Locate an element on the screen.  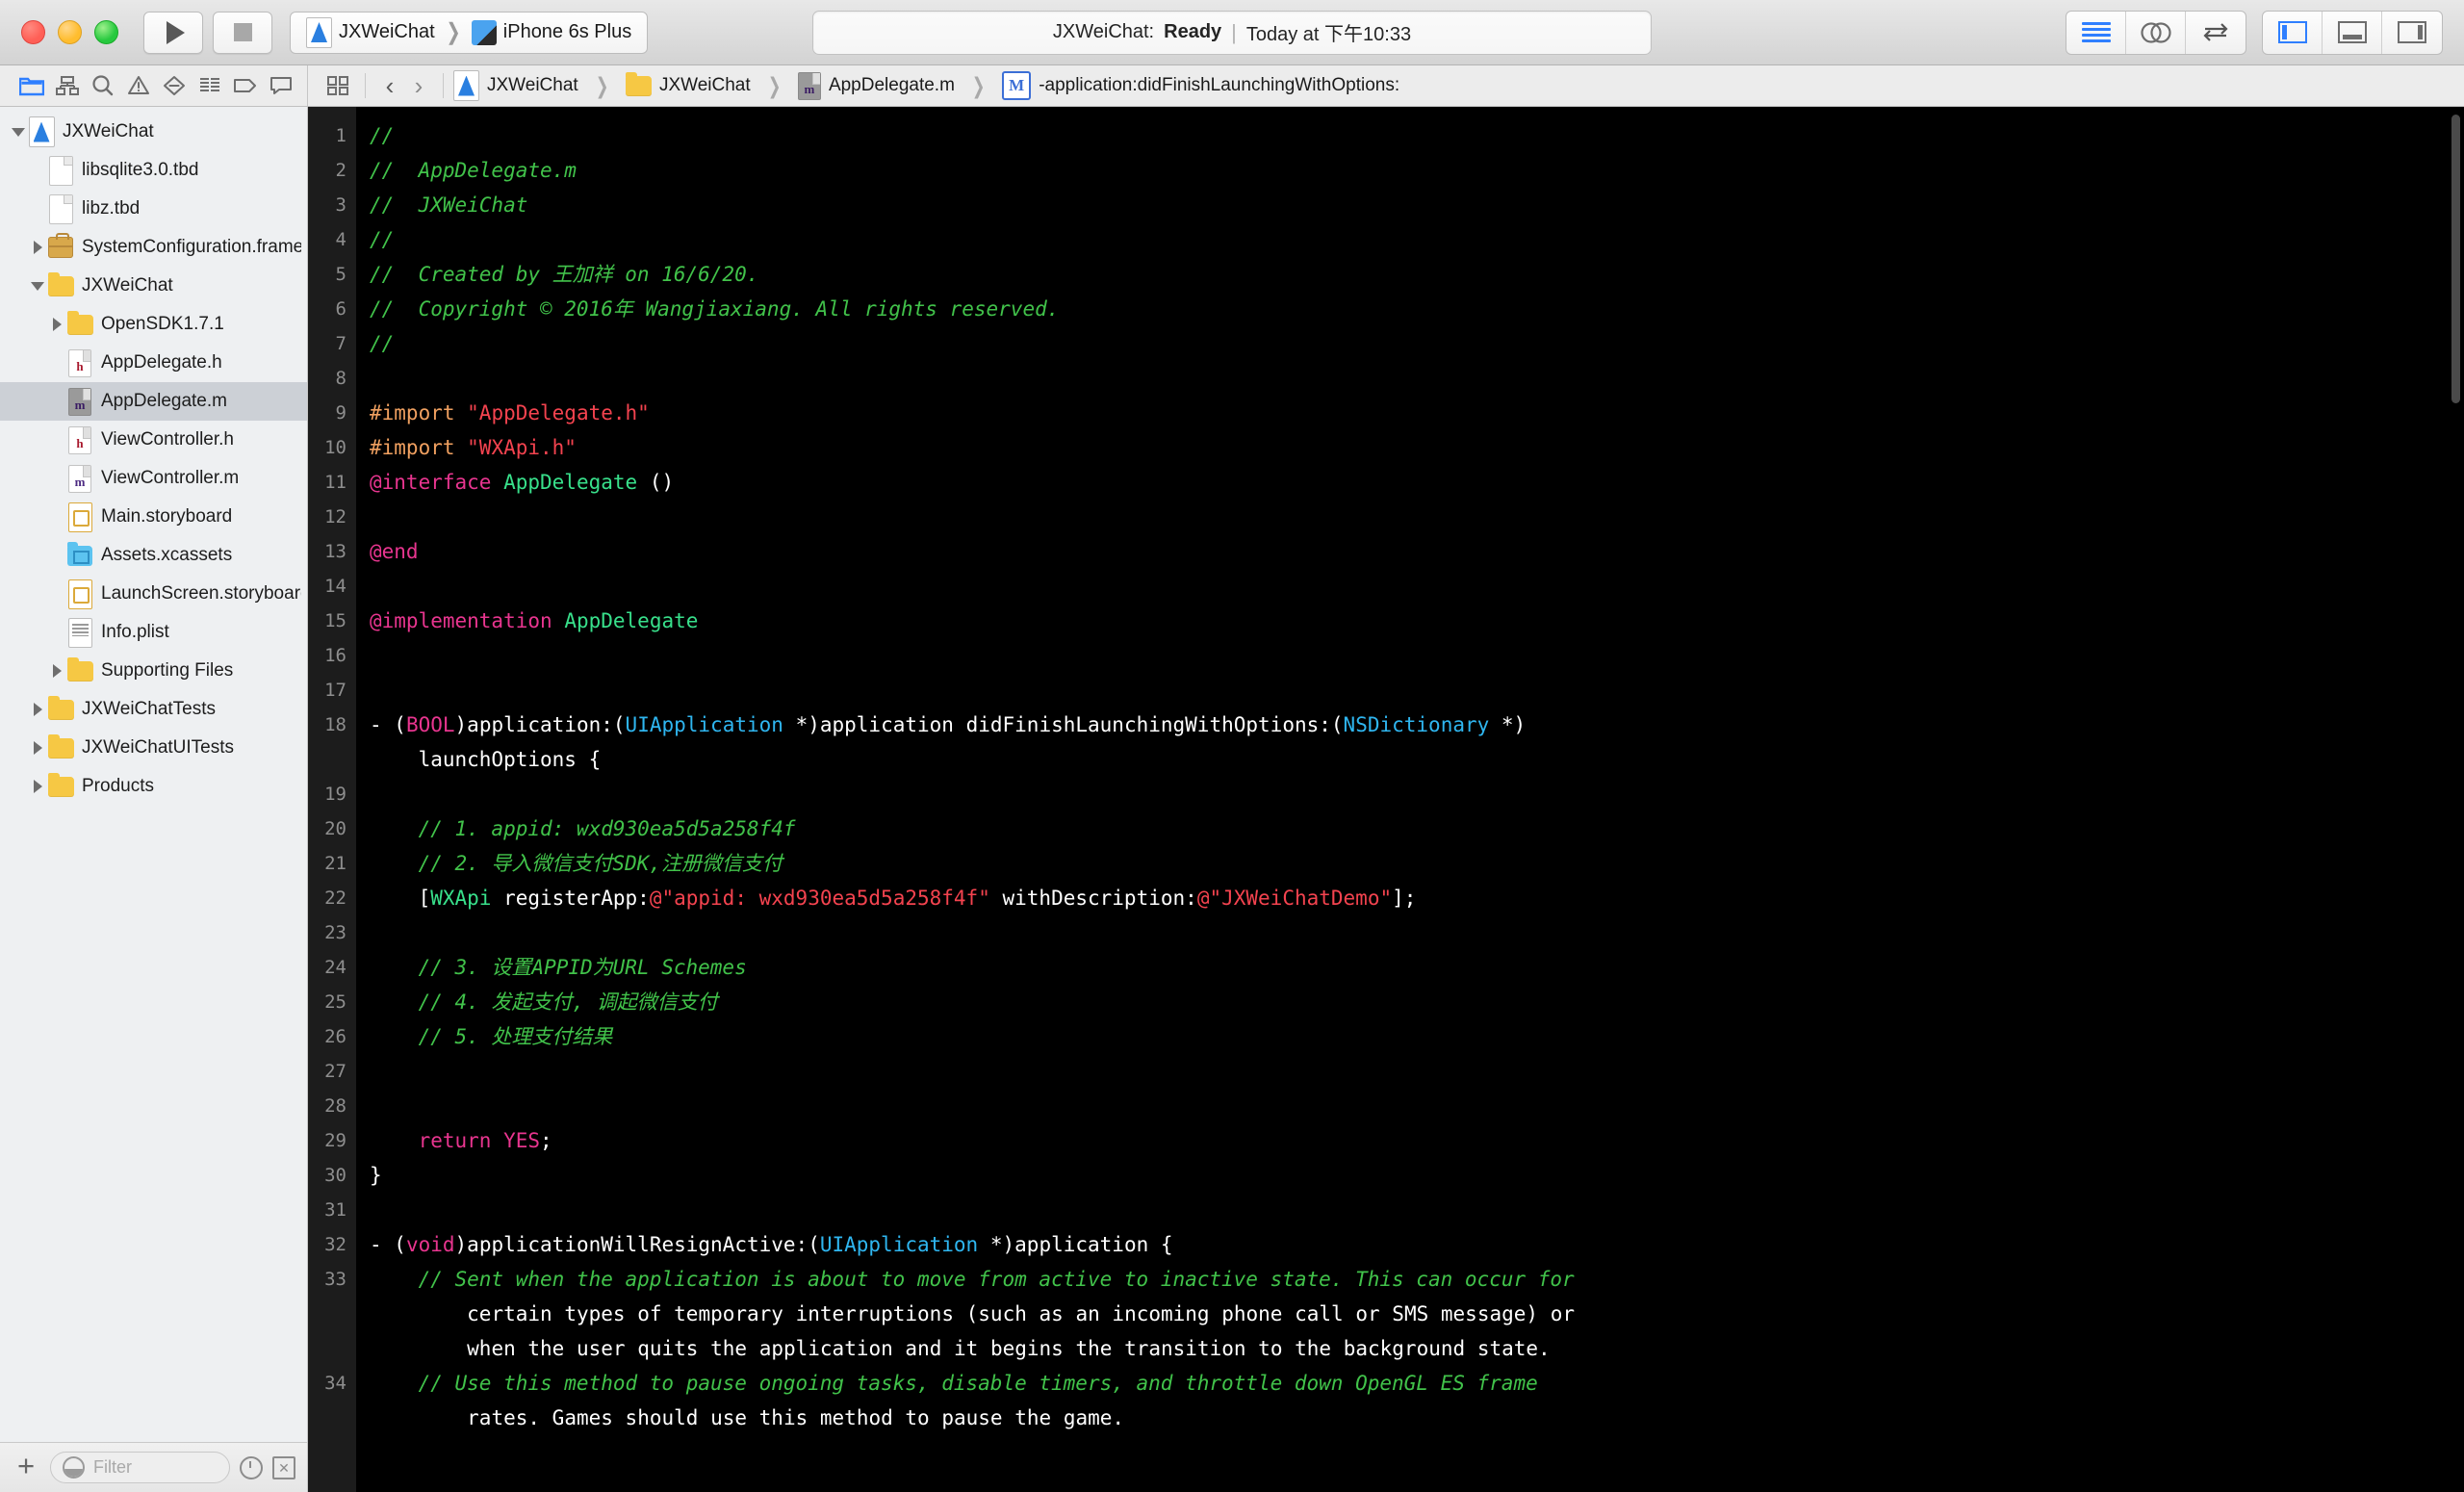
line-number: 31 is located at coordinates (335, 1210).